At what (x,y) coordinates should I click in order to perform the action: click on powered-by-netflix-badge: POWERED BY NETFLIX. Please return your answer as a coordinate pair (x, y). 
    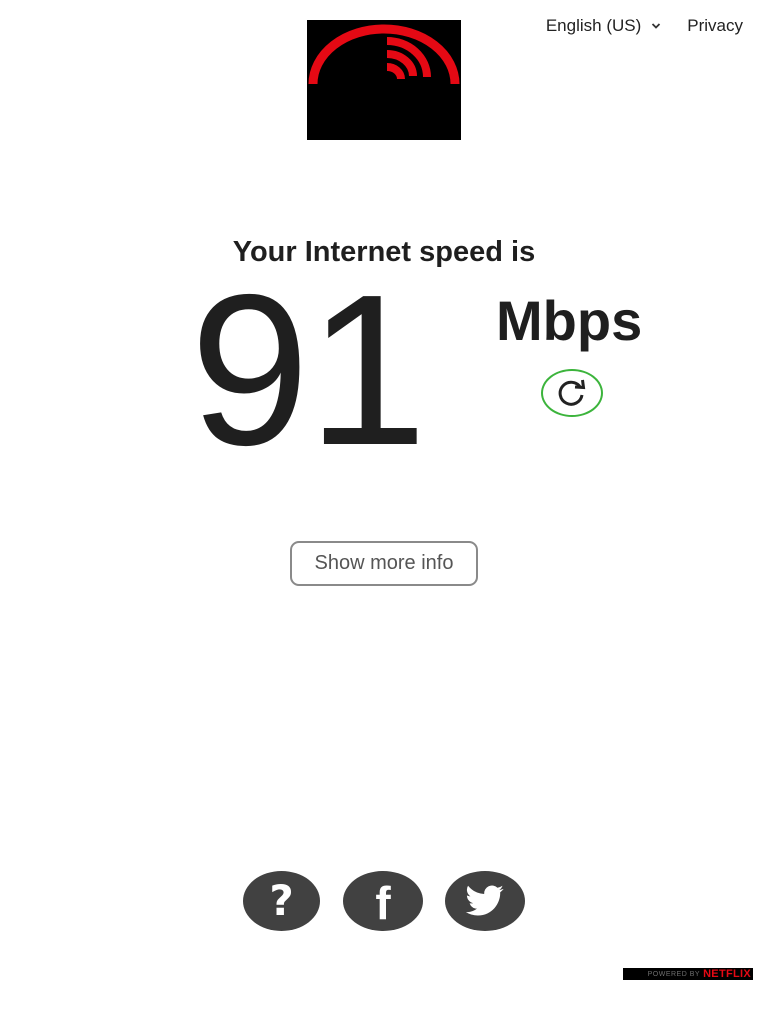
    Looking at the image, I should click on (688, 974).